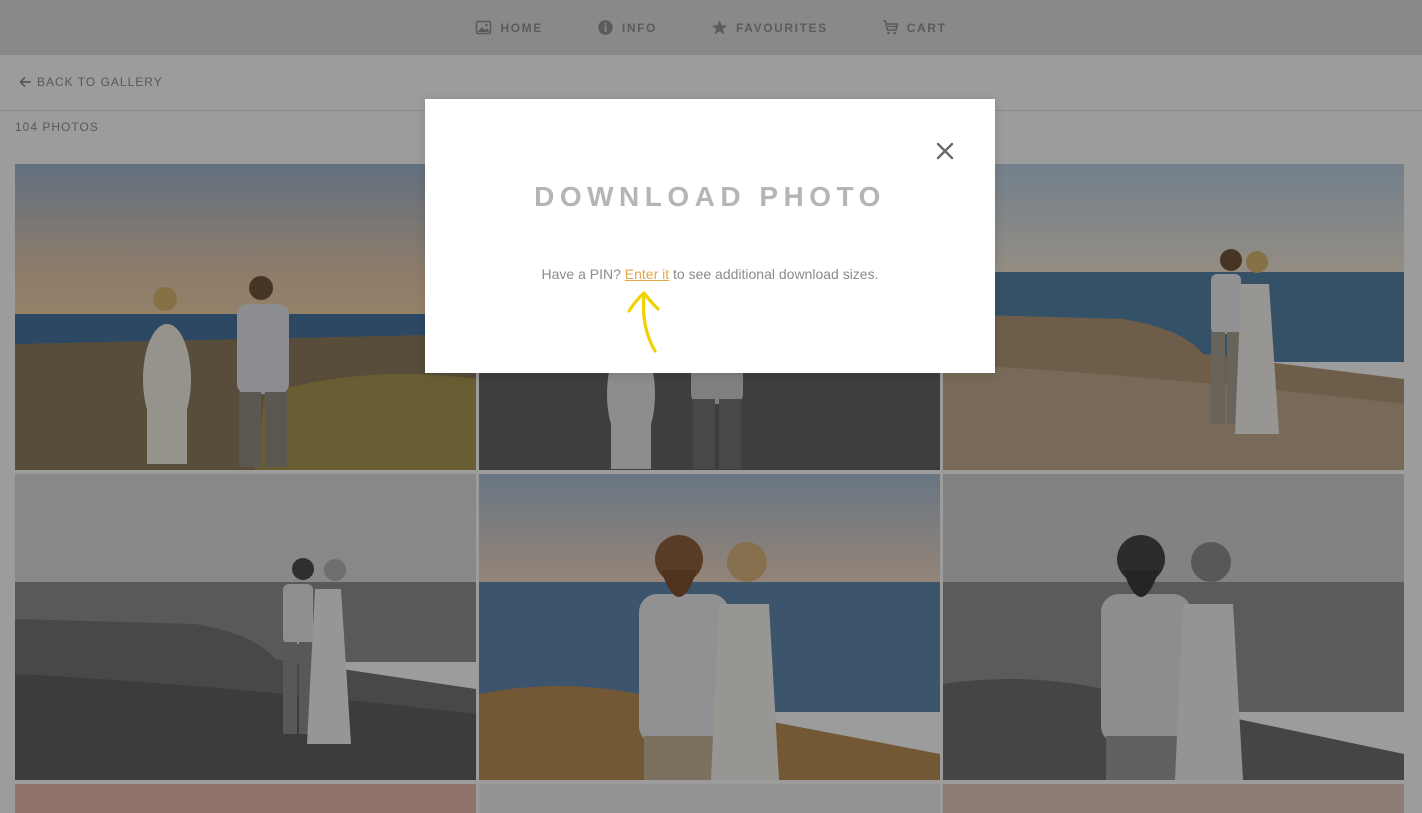 Image resolution: width=1422 pixels, height=813 pixels. I want to click on enter-pin-link: Enter it, so click(647, 274).